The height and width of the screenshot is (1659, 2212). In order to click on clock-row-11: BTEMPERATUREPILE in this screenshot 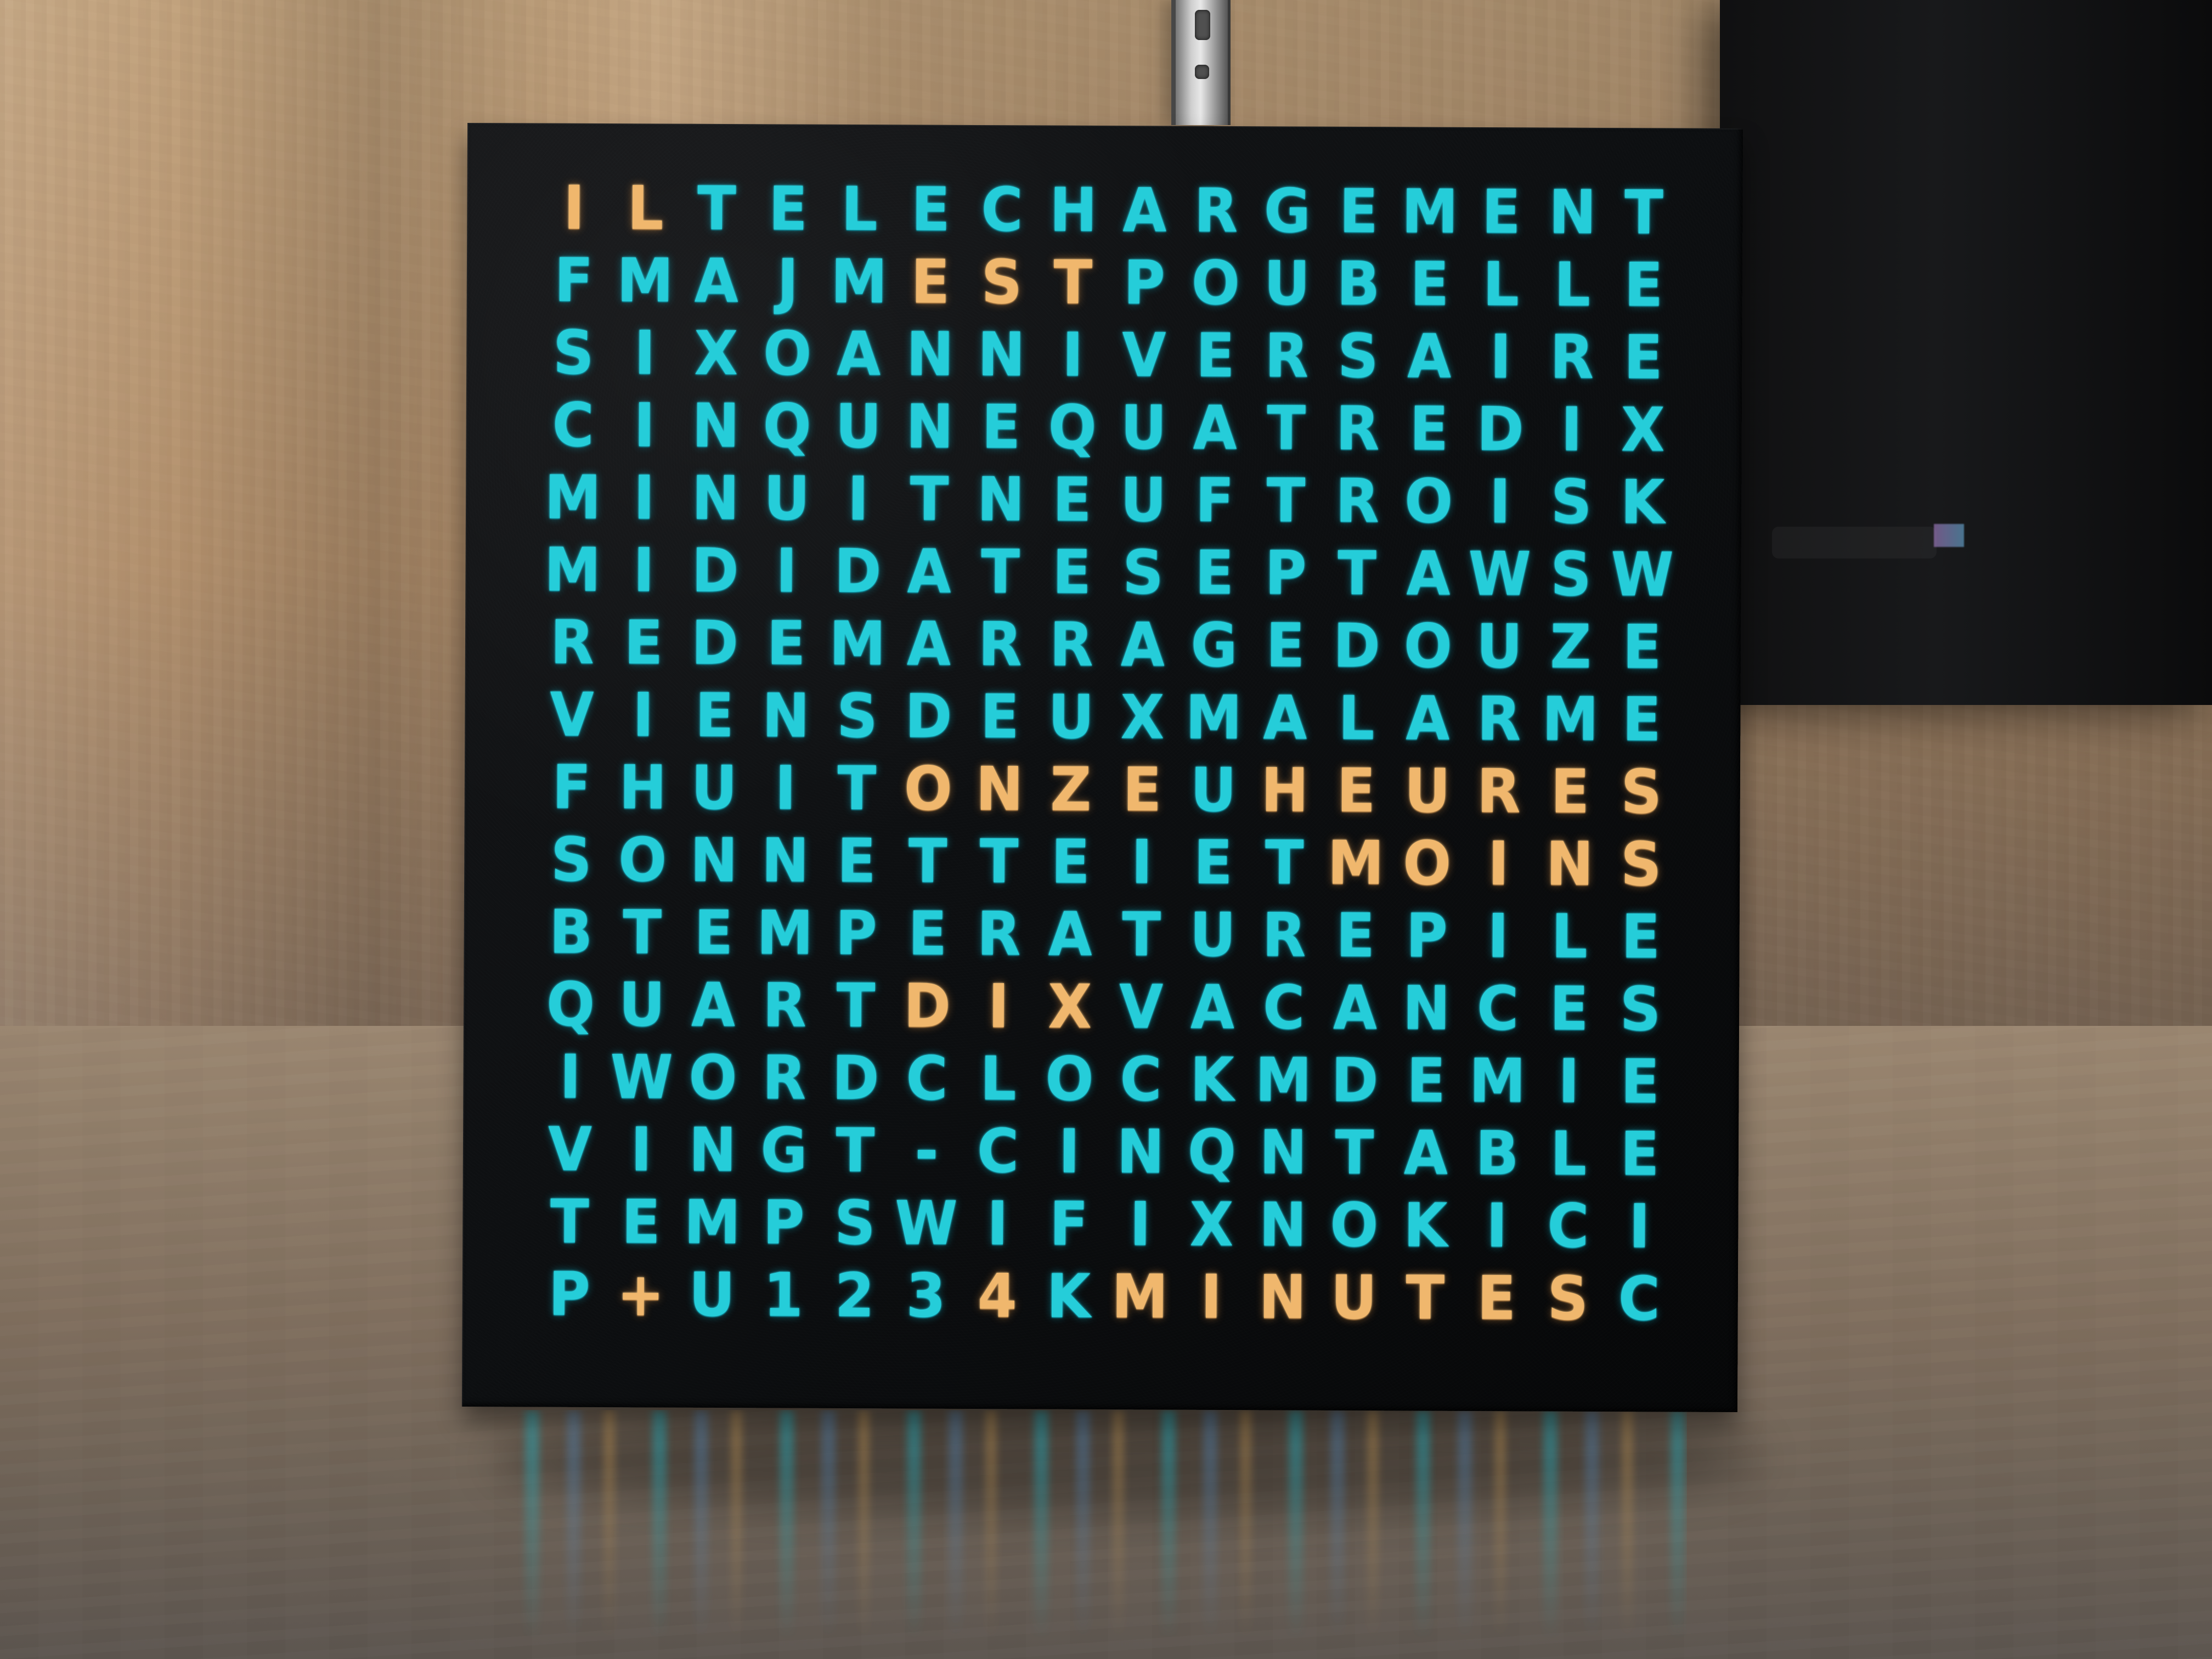, I will do `click(1106, 933)`.